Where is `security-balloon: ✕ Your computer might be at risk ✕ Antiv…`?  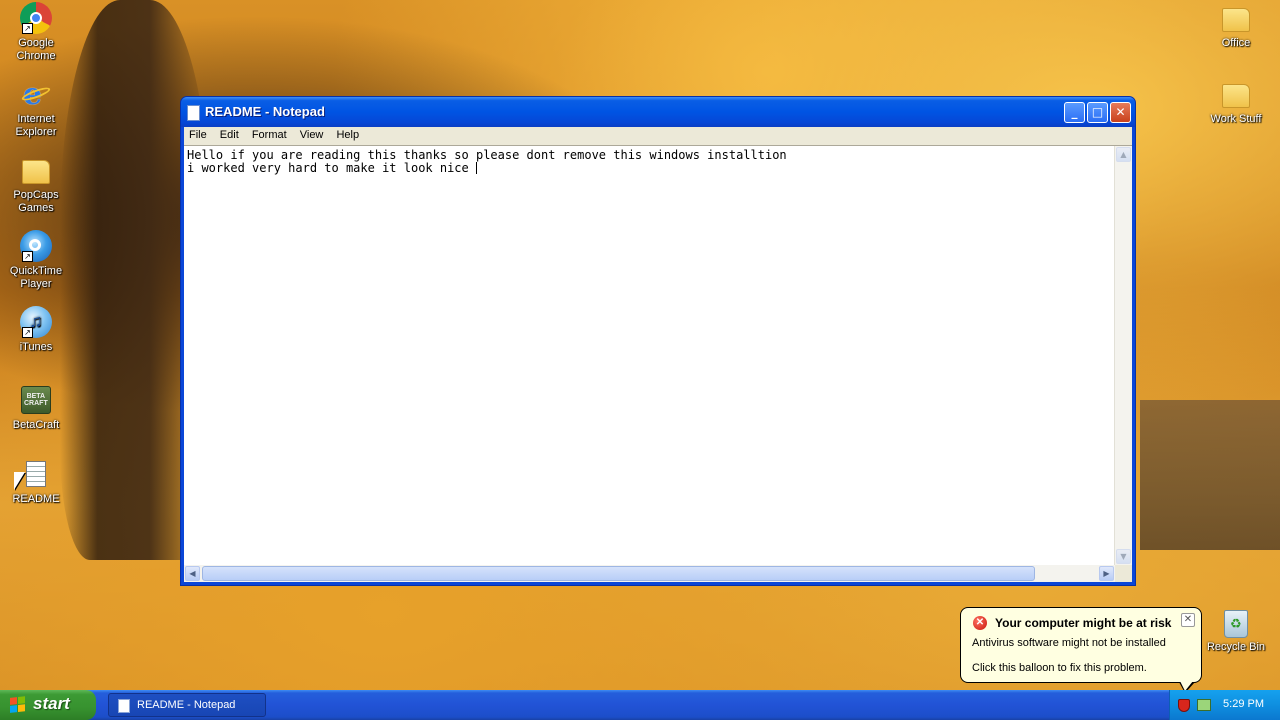
security-balloon: ✕ Your computer might be at risk ✕ Antiv… is located at coordinates (1081, 650).